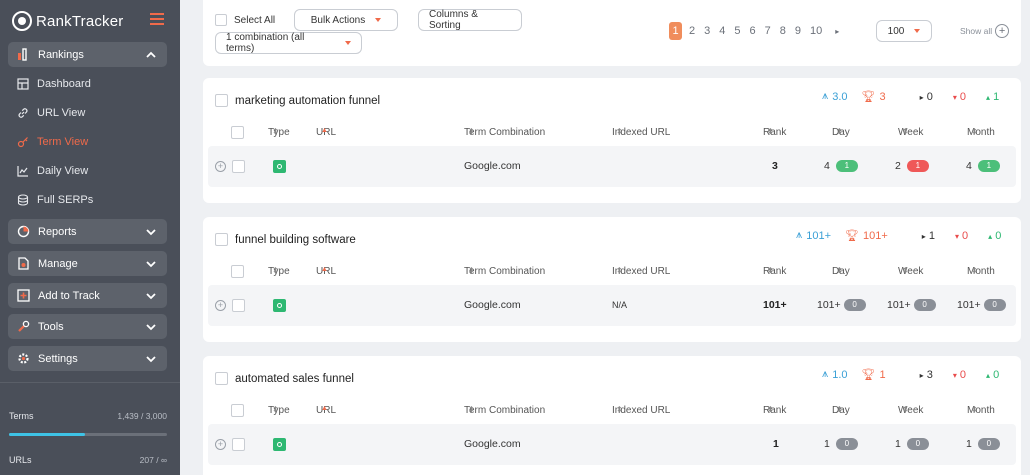 The height and width of the screenshot is (475, 1030). I want to click on average-rank-value: 1.0, so click(840, 374).